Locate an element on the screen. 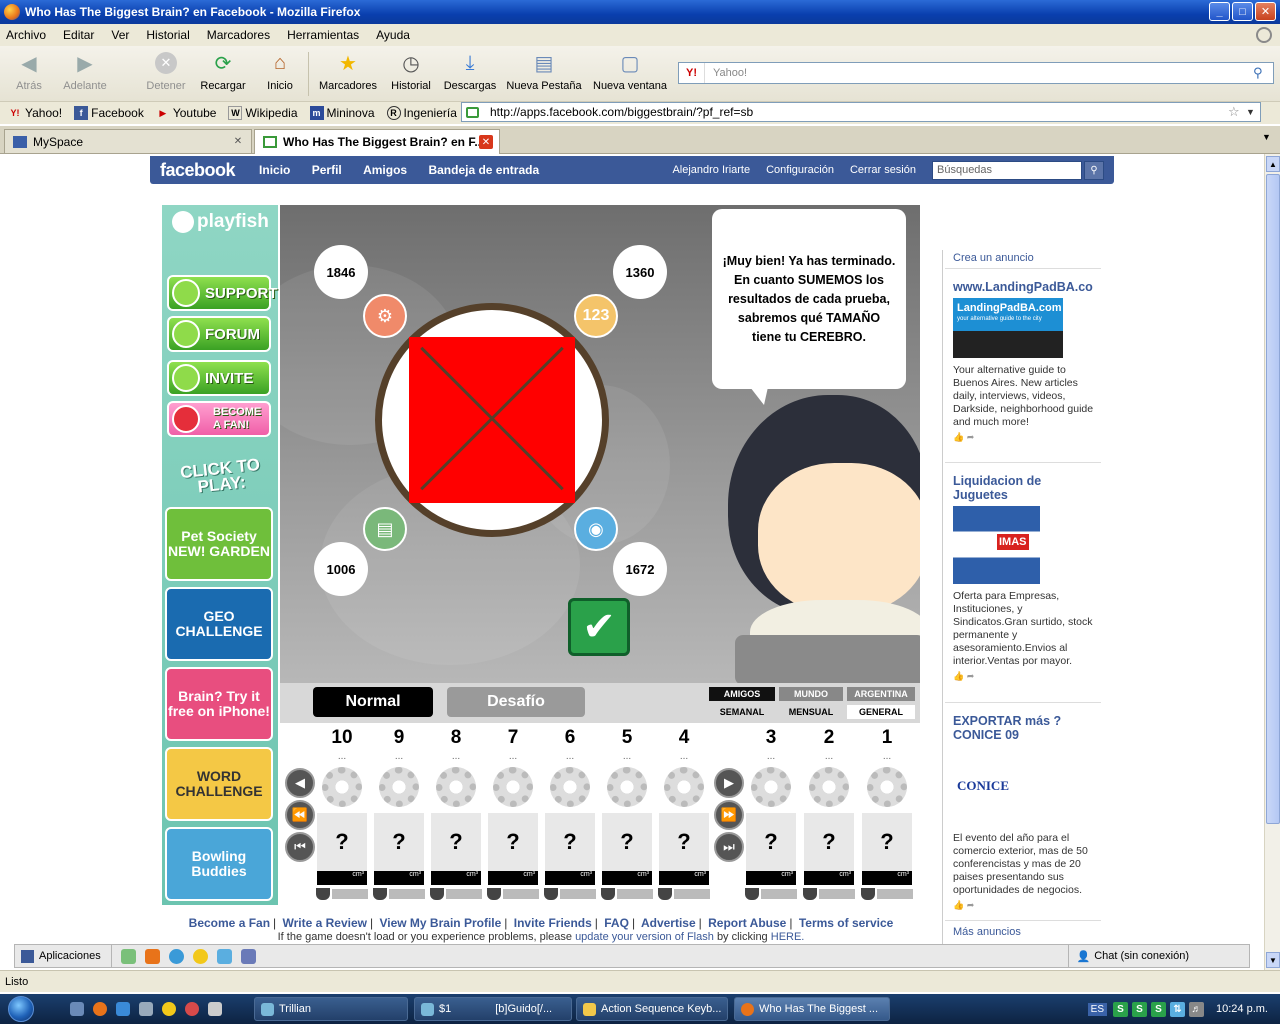 The height and width of the screenshot is (1024, 1280). new-window-button: ▢ Nueva ventana is located at coordinates (630, 71).